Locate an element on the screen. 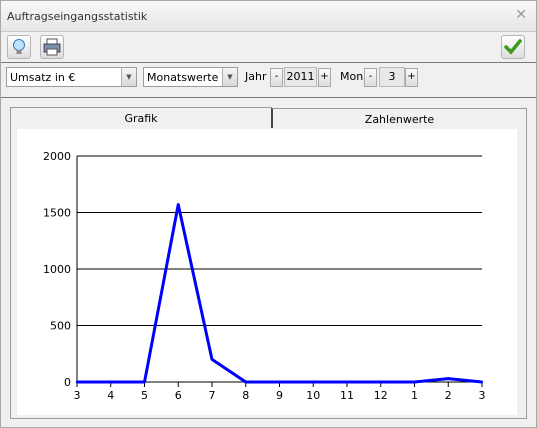 This screenshot has width=537, height=428. y-tick-label: 1500 is located at coordinates (57, 213).